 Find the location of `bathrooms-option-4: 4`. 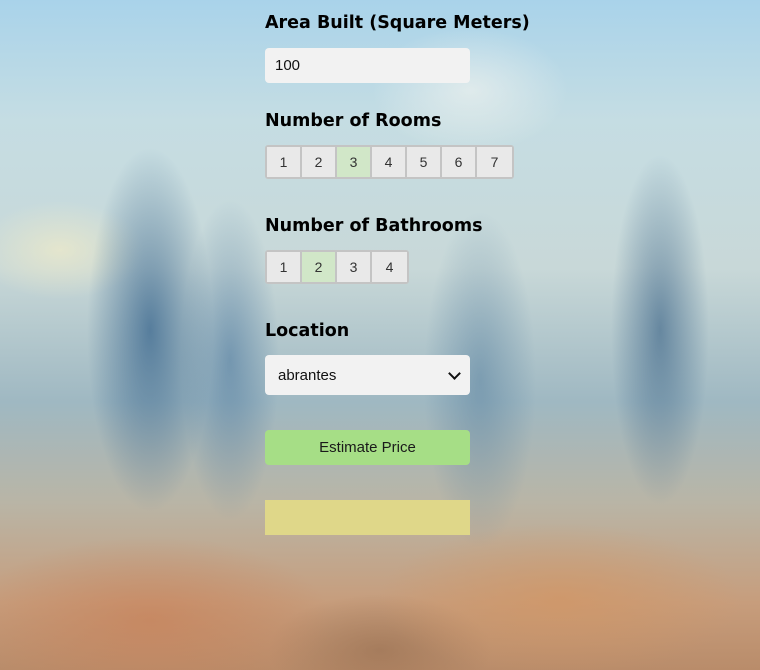

bathrooms-option-4: 4 is located at coordinates (389, 267).